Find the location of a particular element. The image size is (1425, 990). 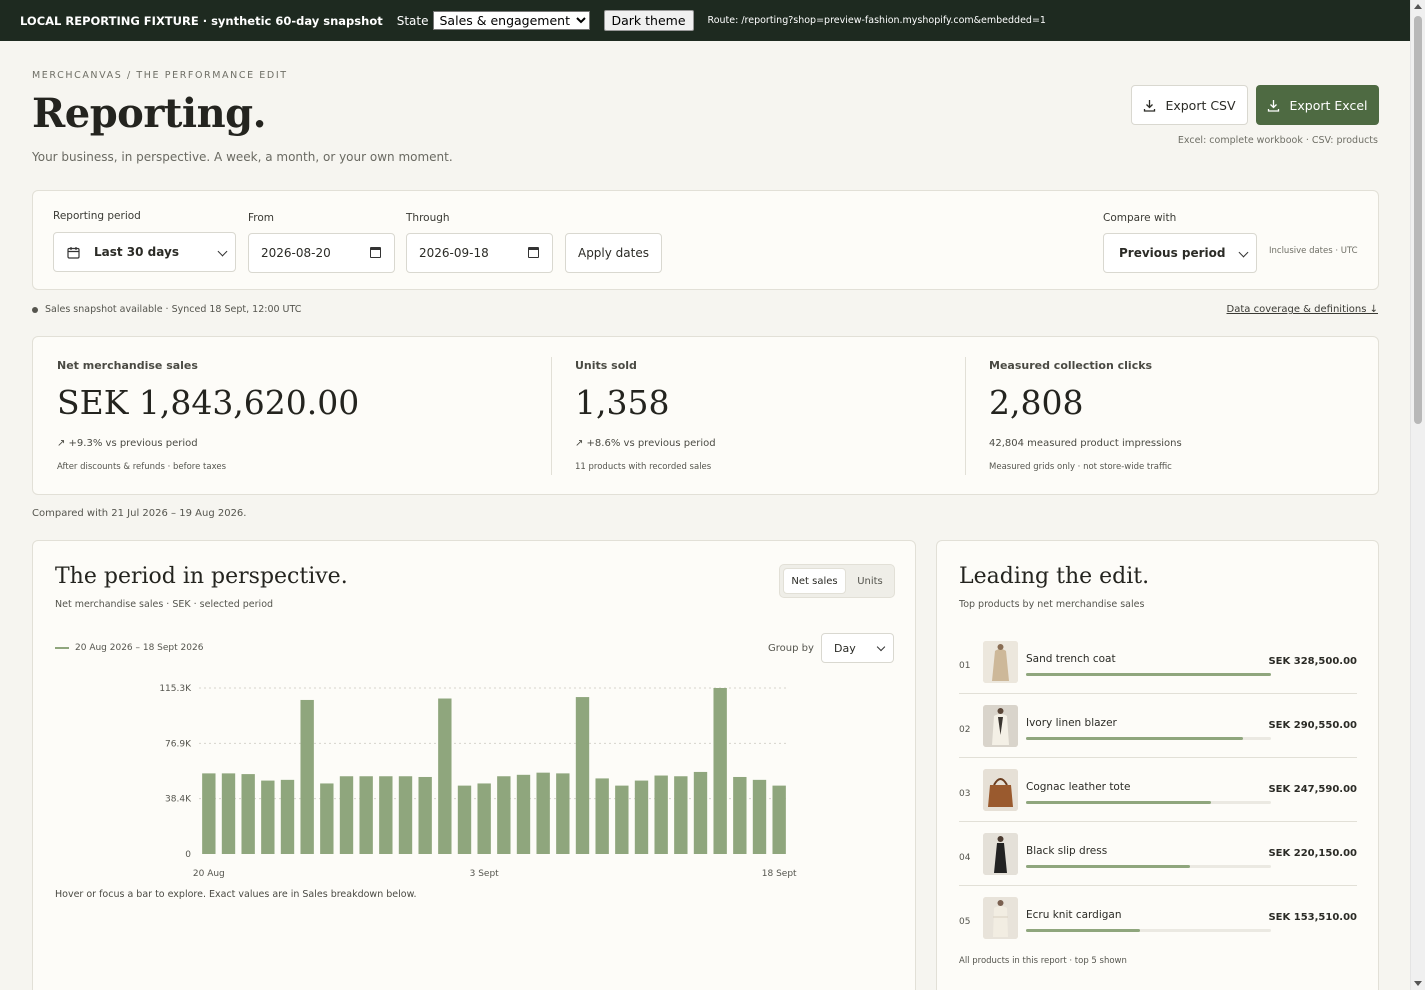

download-icon is located at coordinates (1150, 105).